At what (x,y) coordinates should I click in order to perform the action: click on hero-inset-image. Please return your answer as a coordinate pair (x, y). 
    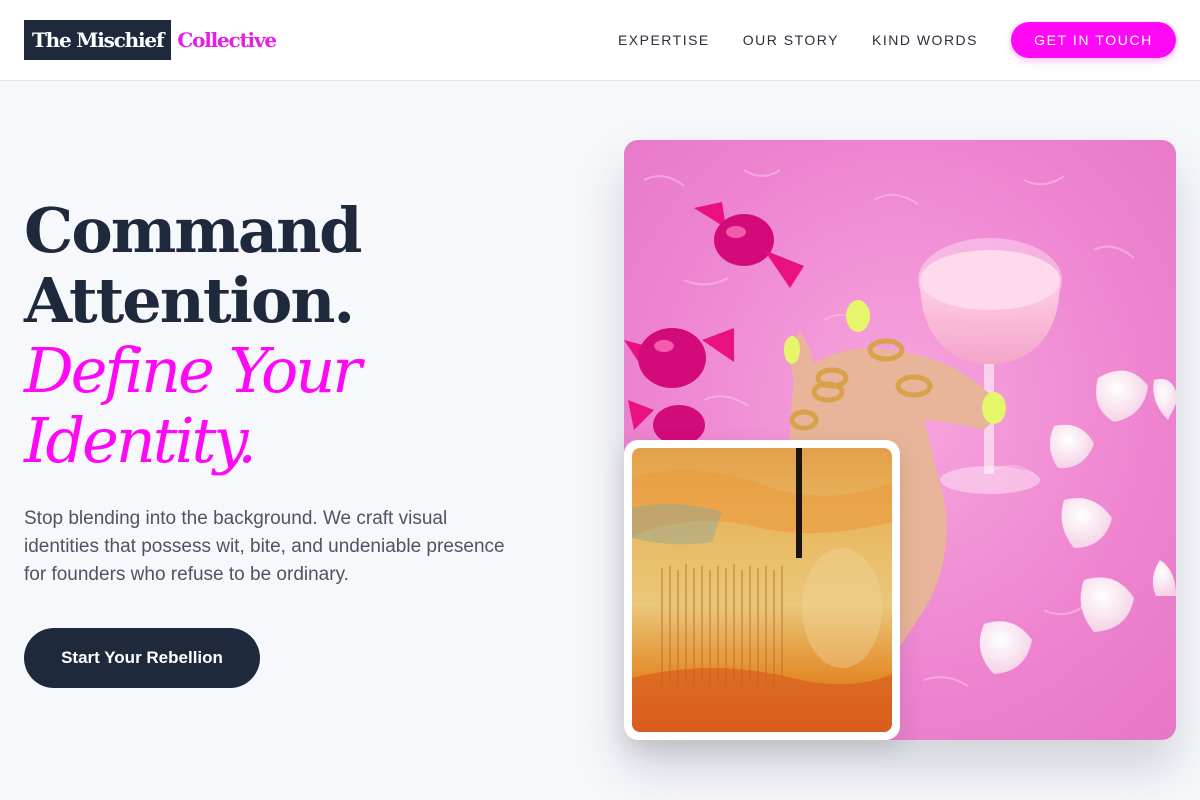
    Looking at the image, I should click on (762, 590).